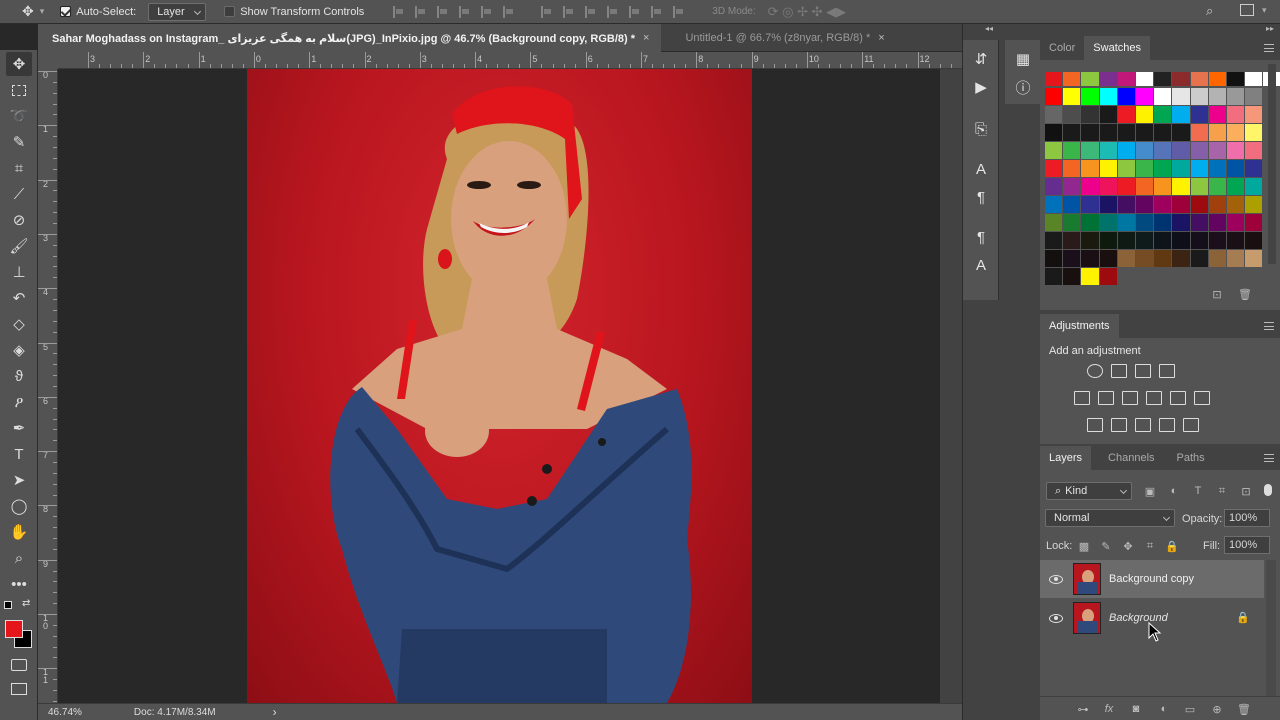 This screenshot has width=1280, height=720. What do you see at coordinates (19, 480) in the screenshot?
I see `path-select-icon: ➤` at bounding box center [19, 480].